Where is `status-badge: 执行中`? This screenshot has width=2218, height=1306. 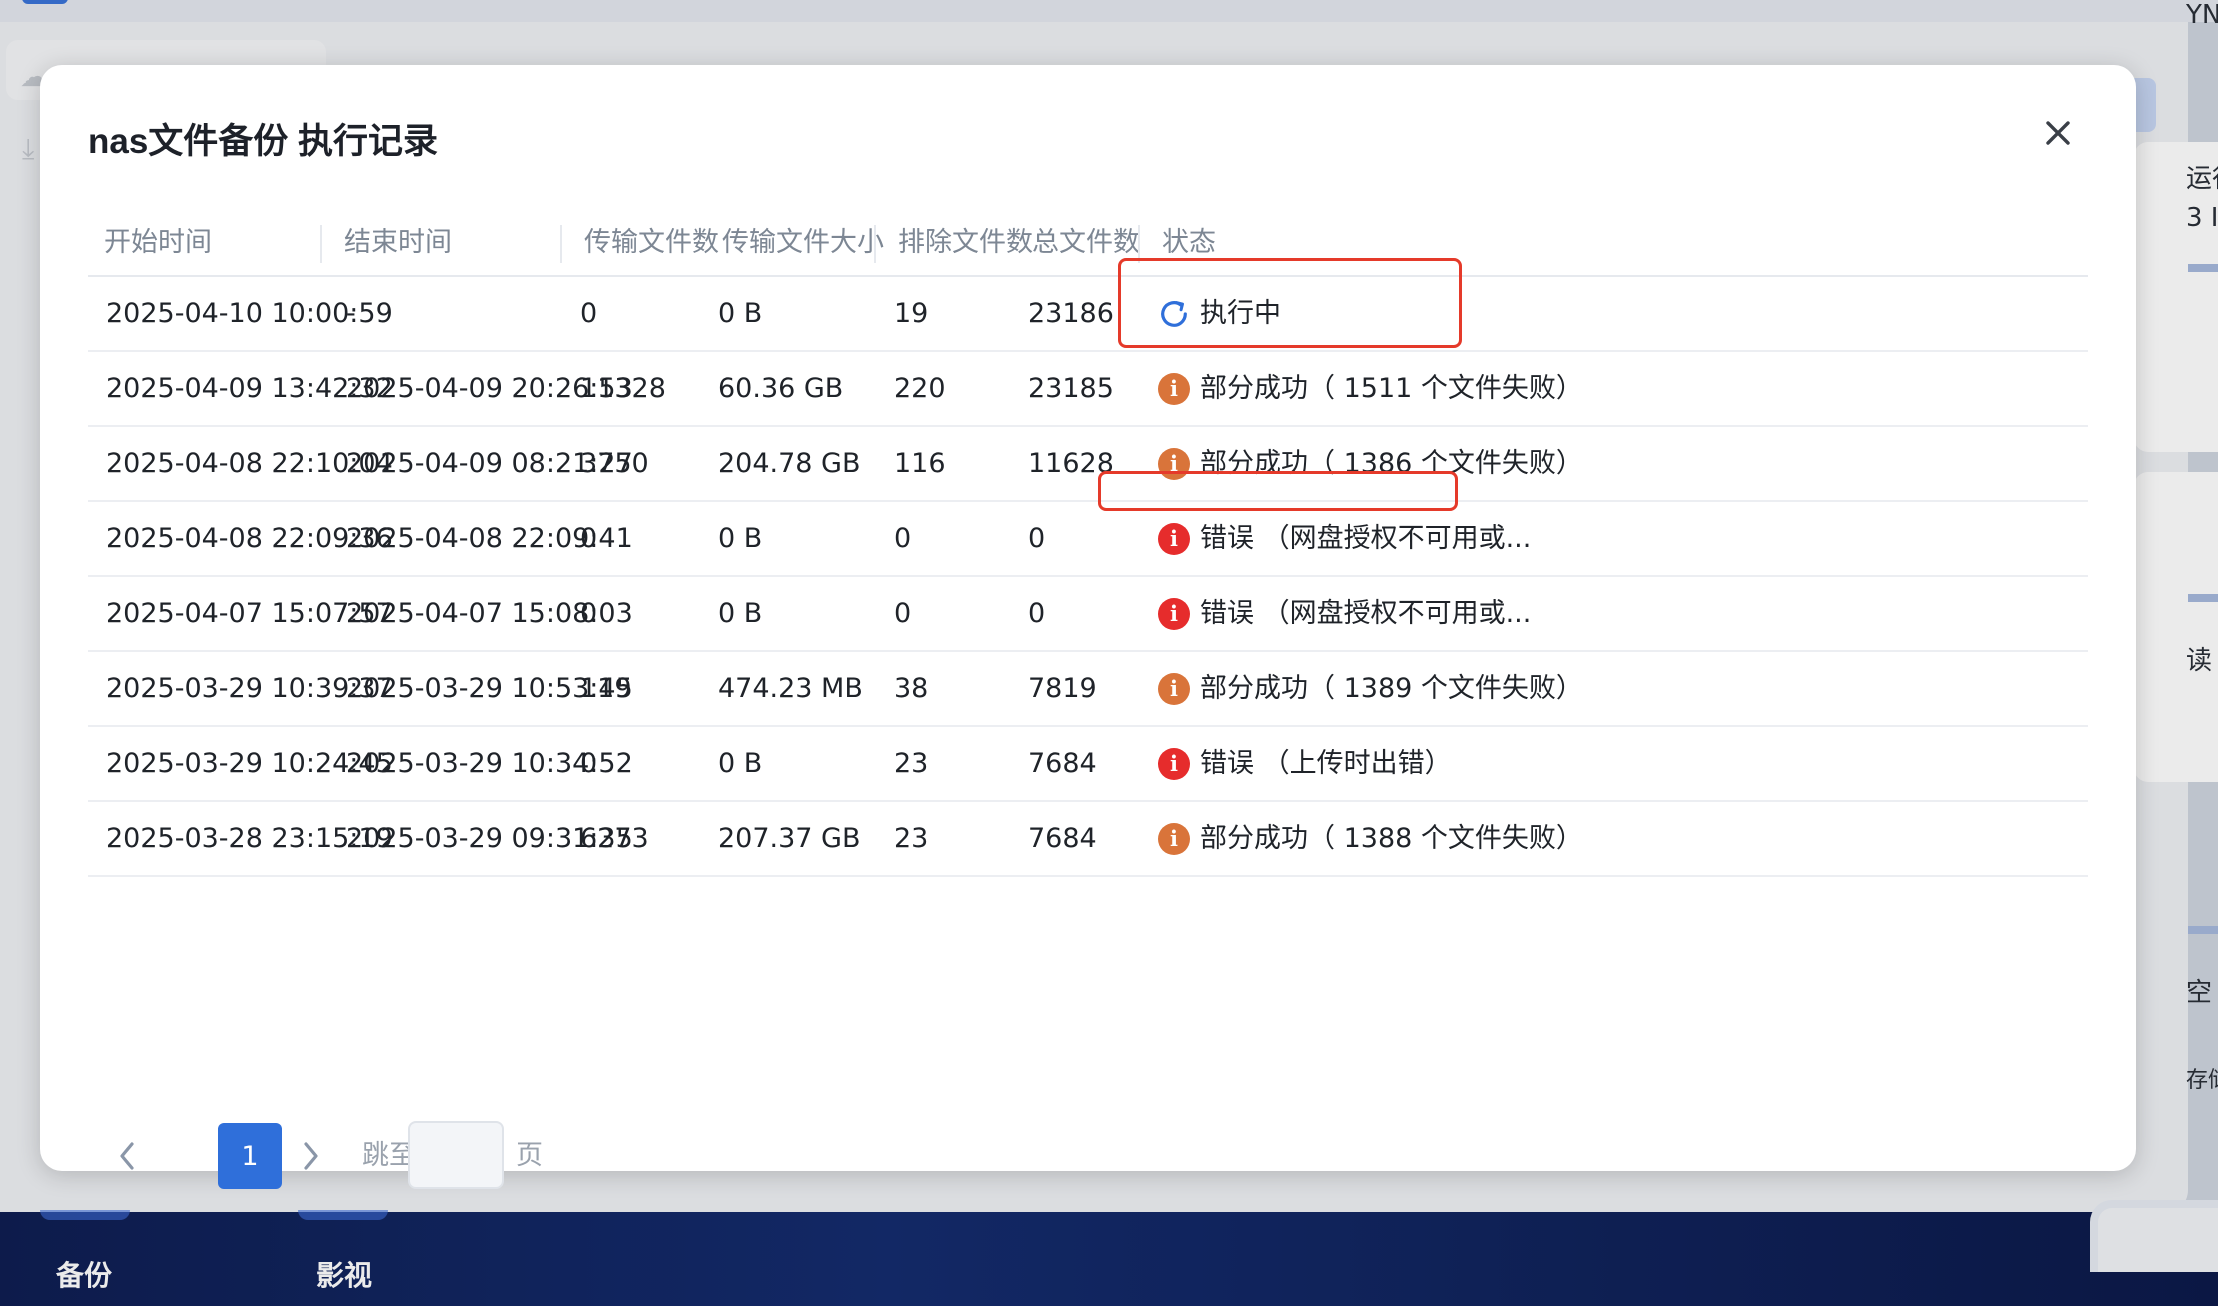
status-badge: 执行中 is located at coordinates (1219, 313).